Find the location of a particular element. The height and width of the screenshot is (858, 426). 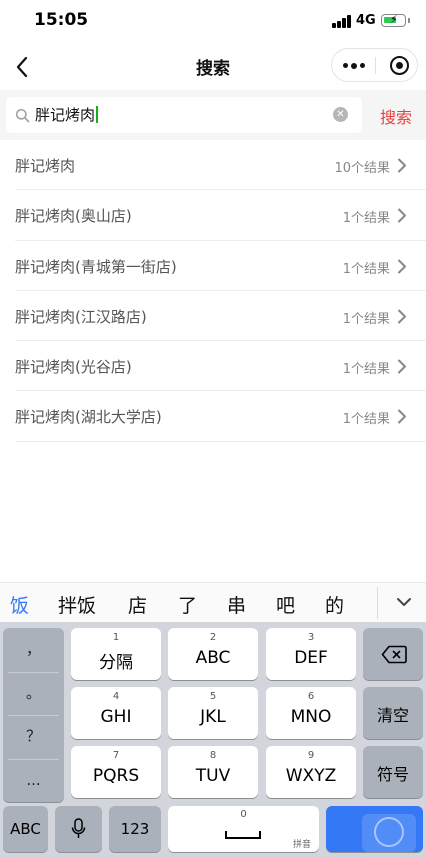

result-count: 10个结果 is located at coordinates (362, 168).